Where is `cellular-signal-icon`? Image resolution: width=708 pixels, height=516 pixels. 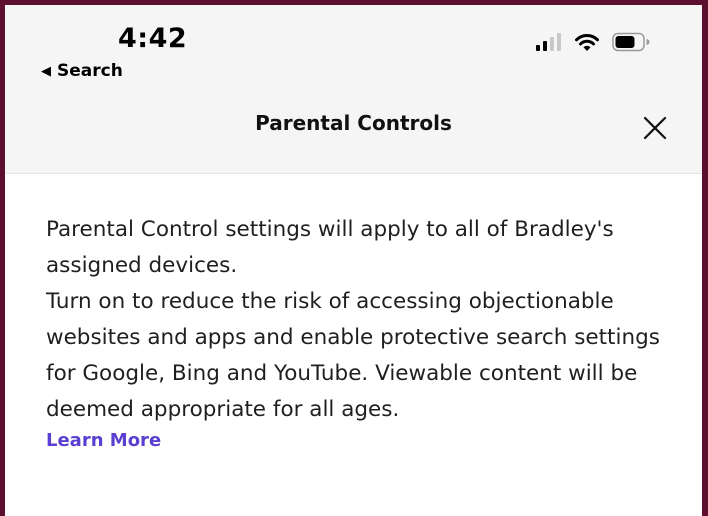
cellular-signal-icon is located at coordinates (549, 44).